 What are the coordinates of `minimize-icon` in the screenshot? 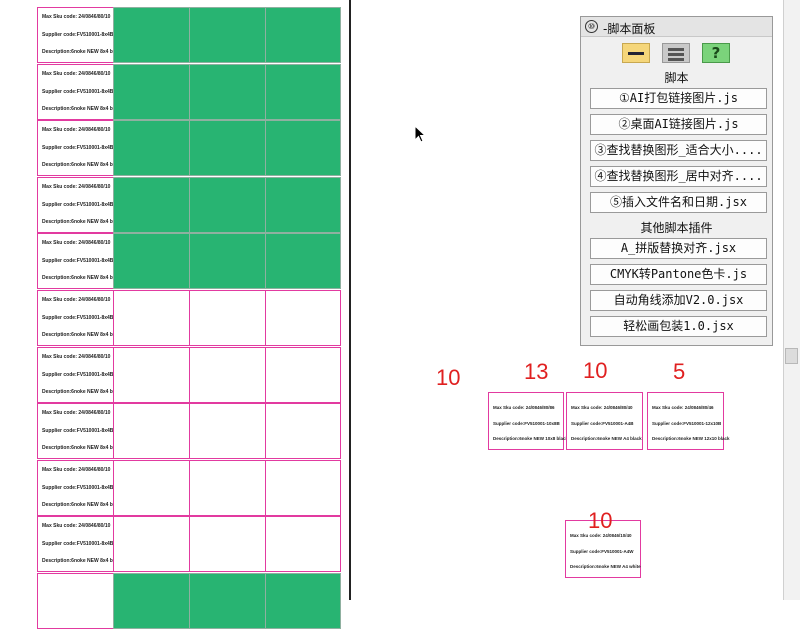 It's located at (636, 53).